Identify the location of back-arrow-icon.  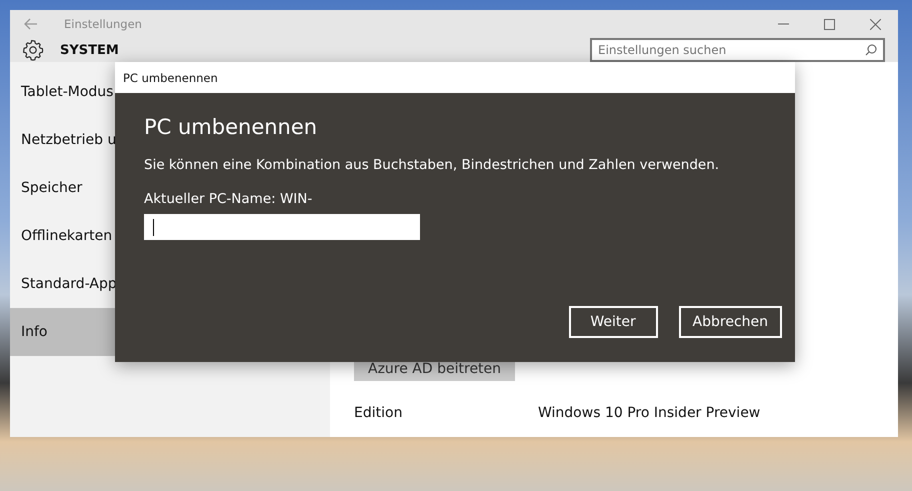
(31, 24).